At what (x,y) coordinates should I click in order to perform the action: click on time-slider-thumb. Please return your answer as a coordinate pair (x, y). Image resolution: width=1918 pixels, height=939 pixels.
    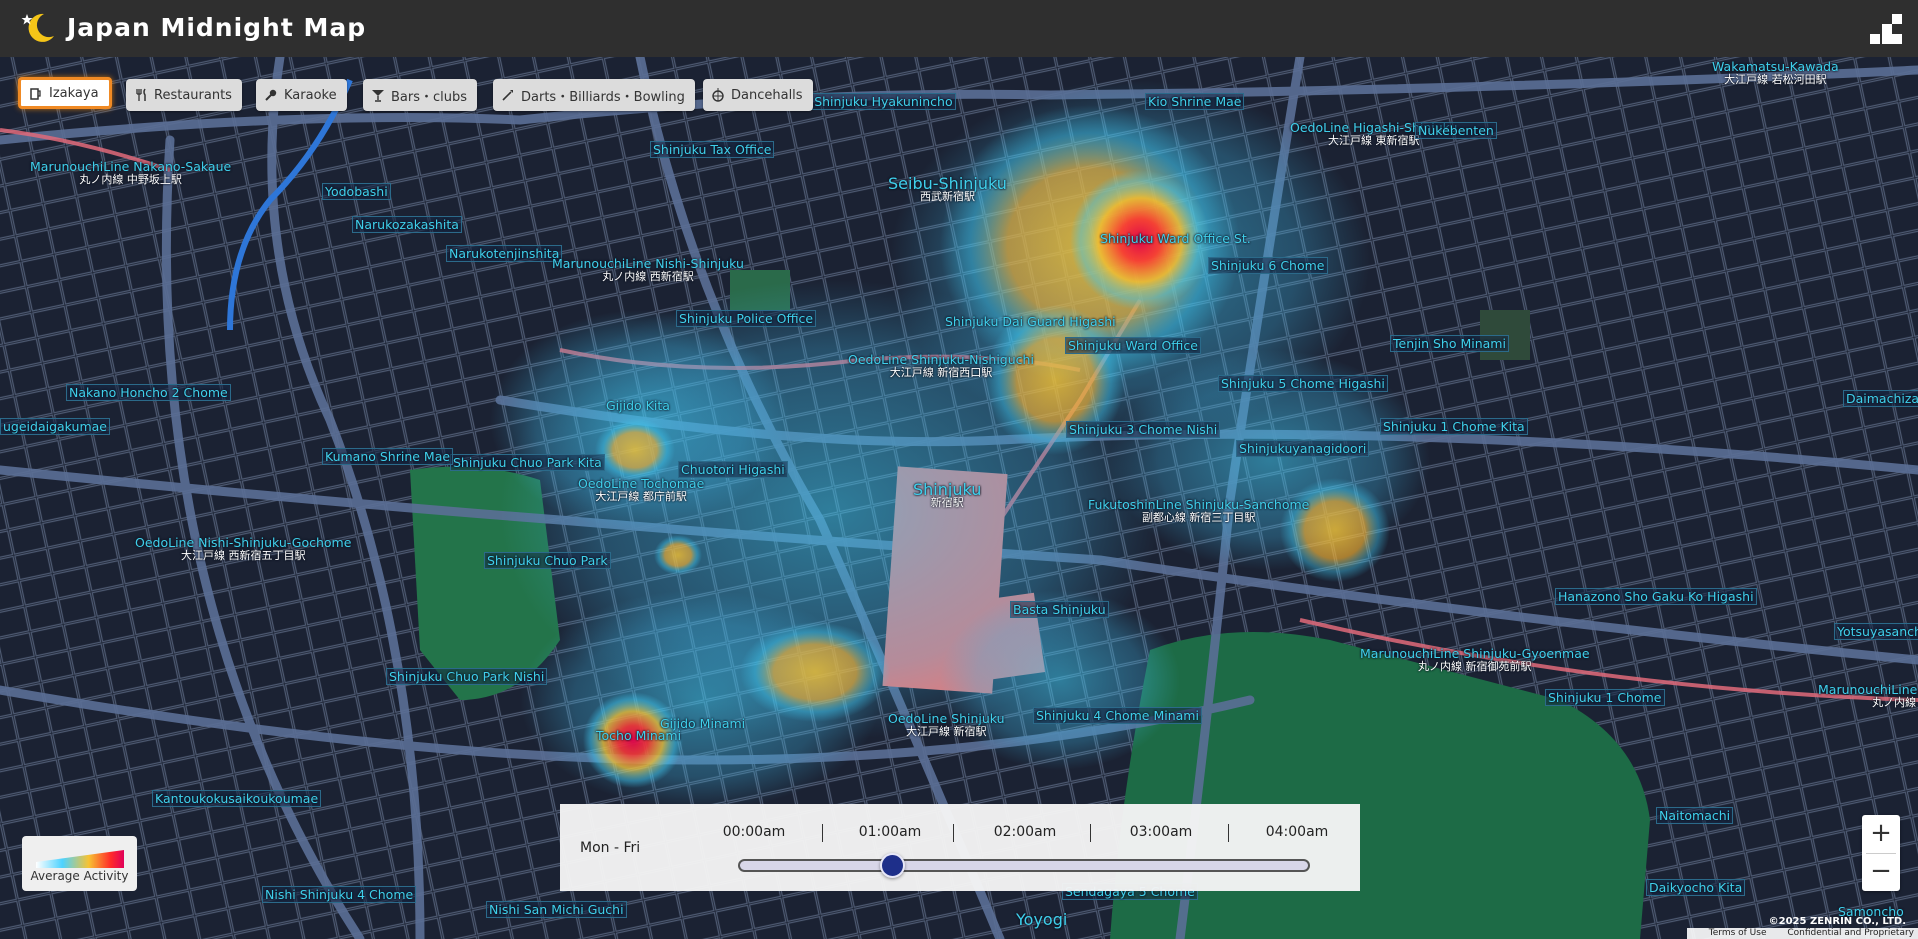
    Looking at the image, I should click on (892, 865).